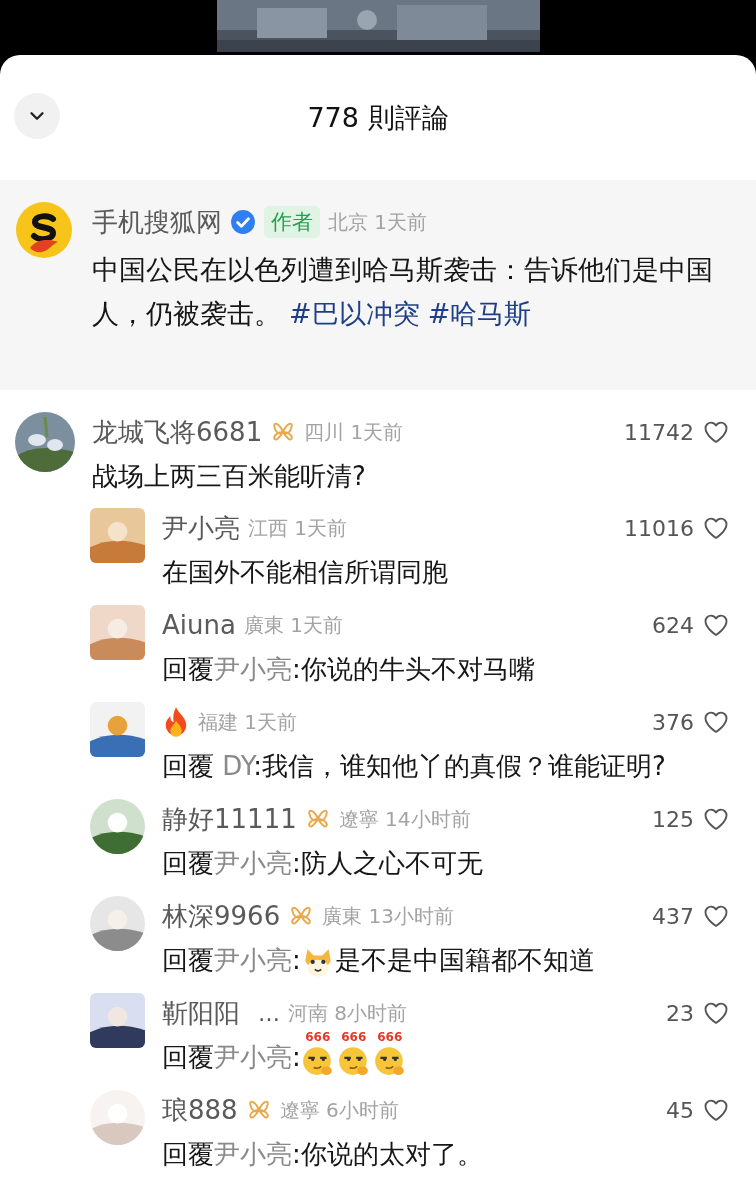 The height and width of the screenshot is (1200, 756). I want to click on username: 靳阳阳, so click(201, 1013).